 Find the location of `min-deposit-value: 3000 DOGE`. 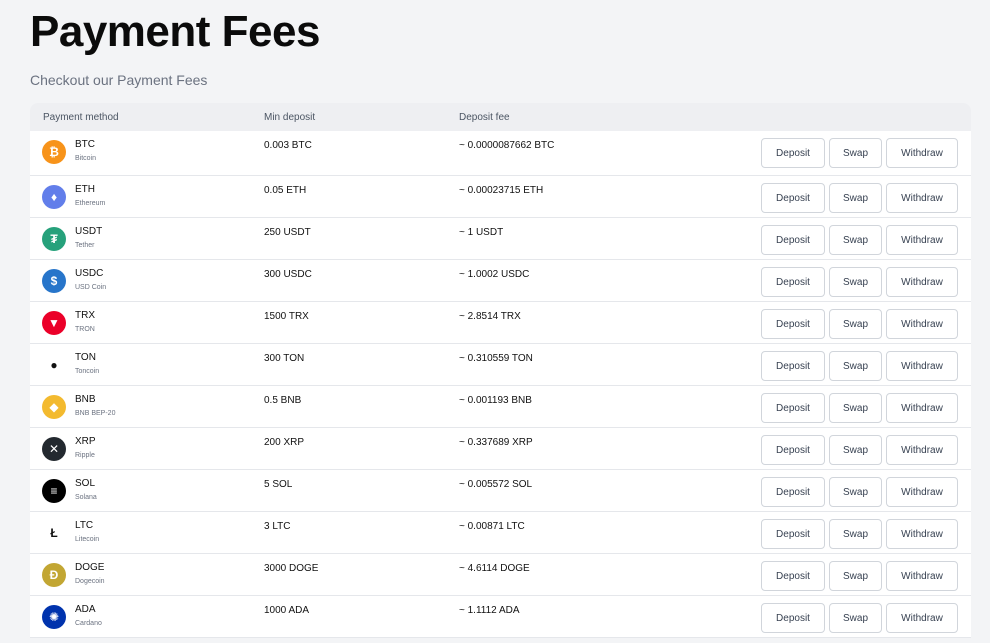

min-deposit-value: 3000 DOGE is located at coordinates (291, 568).